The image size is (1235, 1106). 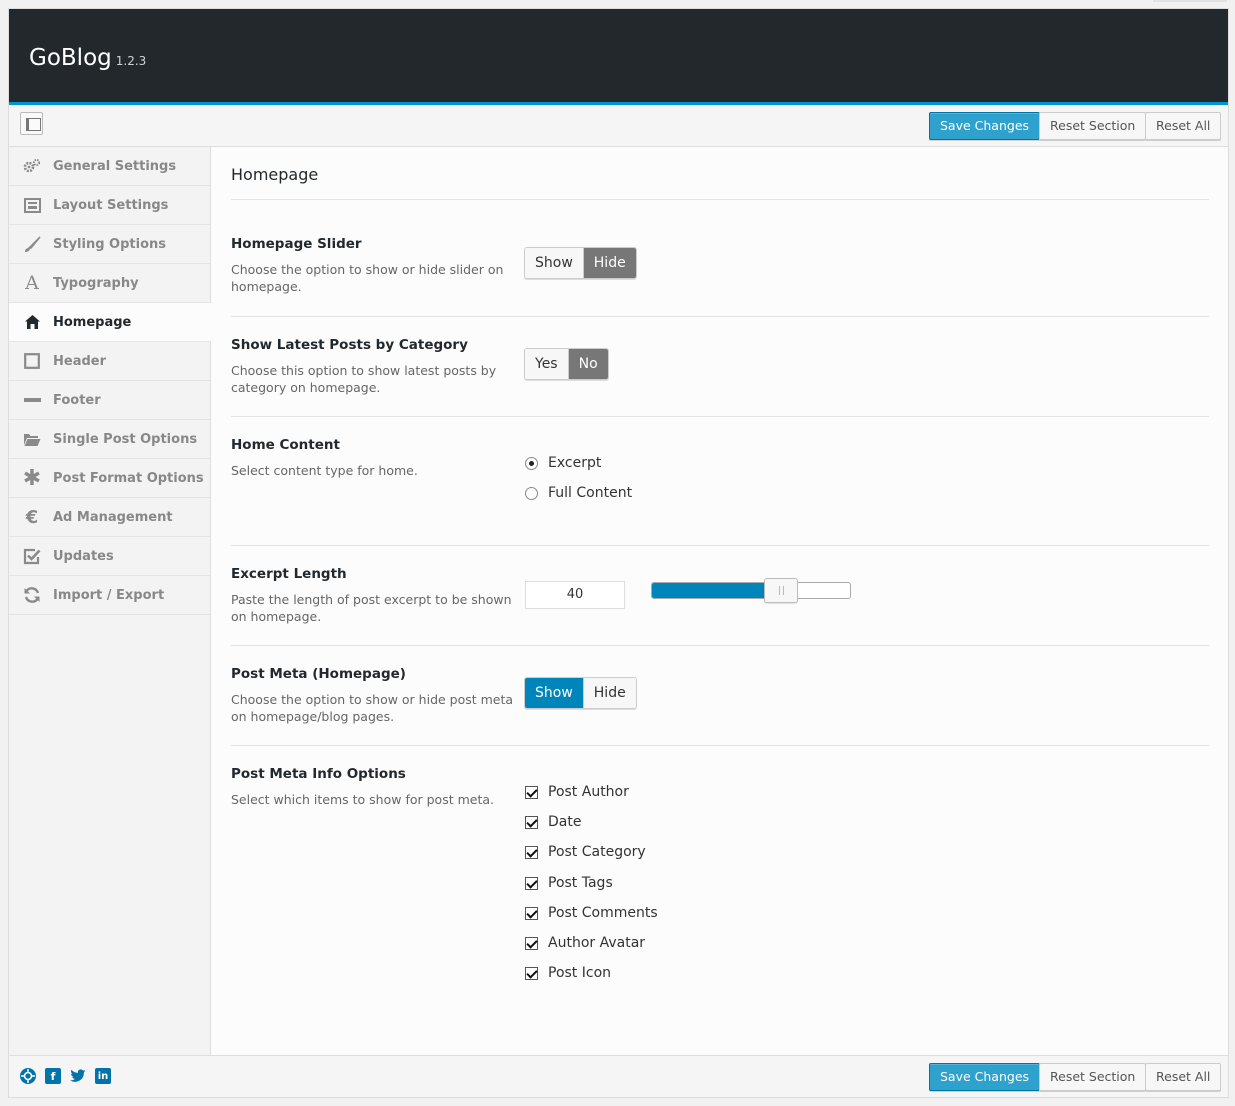 What do you see at coordinates (575, 463) in the screenshot?
I see `option-label: Excerpt` at bounding box center [575, 463].